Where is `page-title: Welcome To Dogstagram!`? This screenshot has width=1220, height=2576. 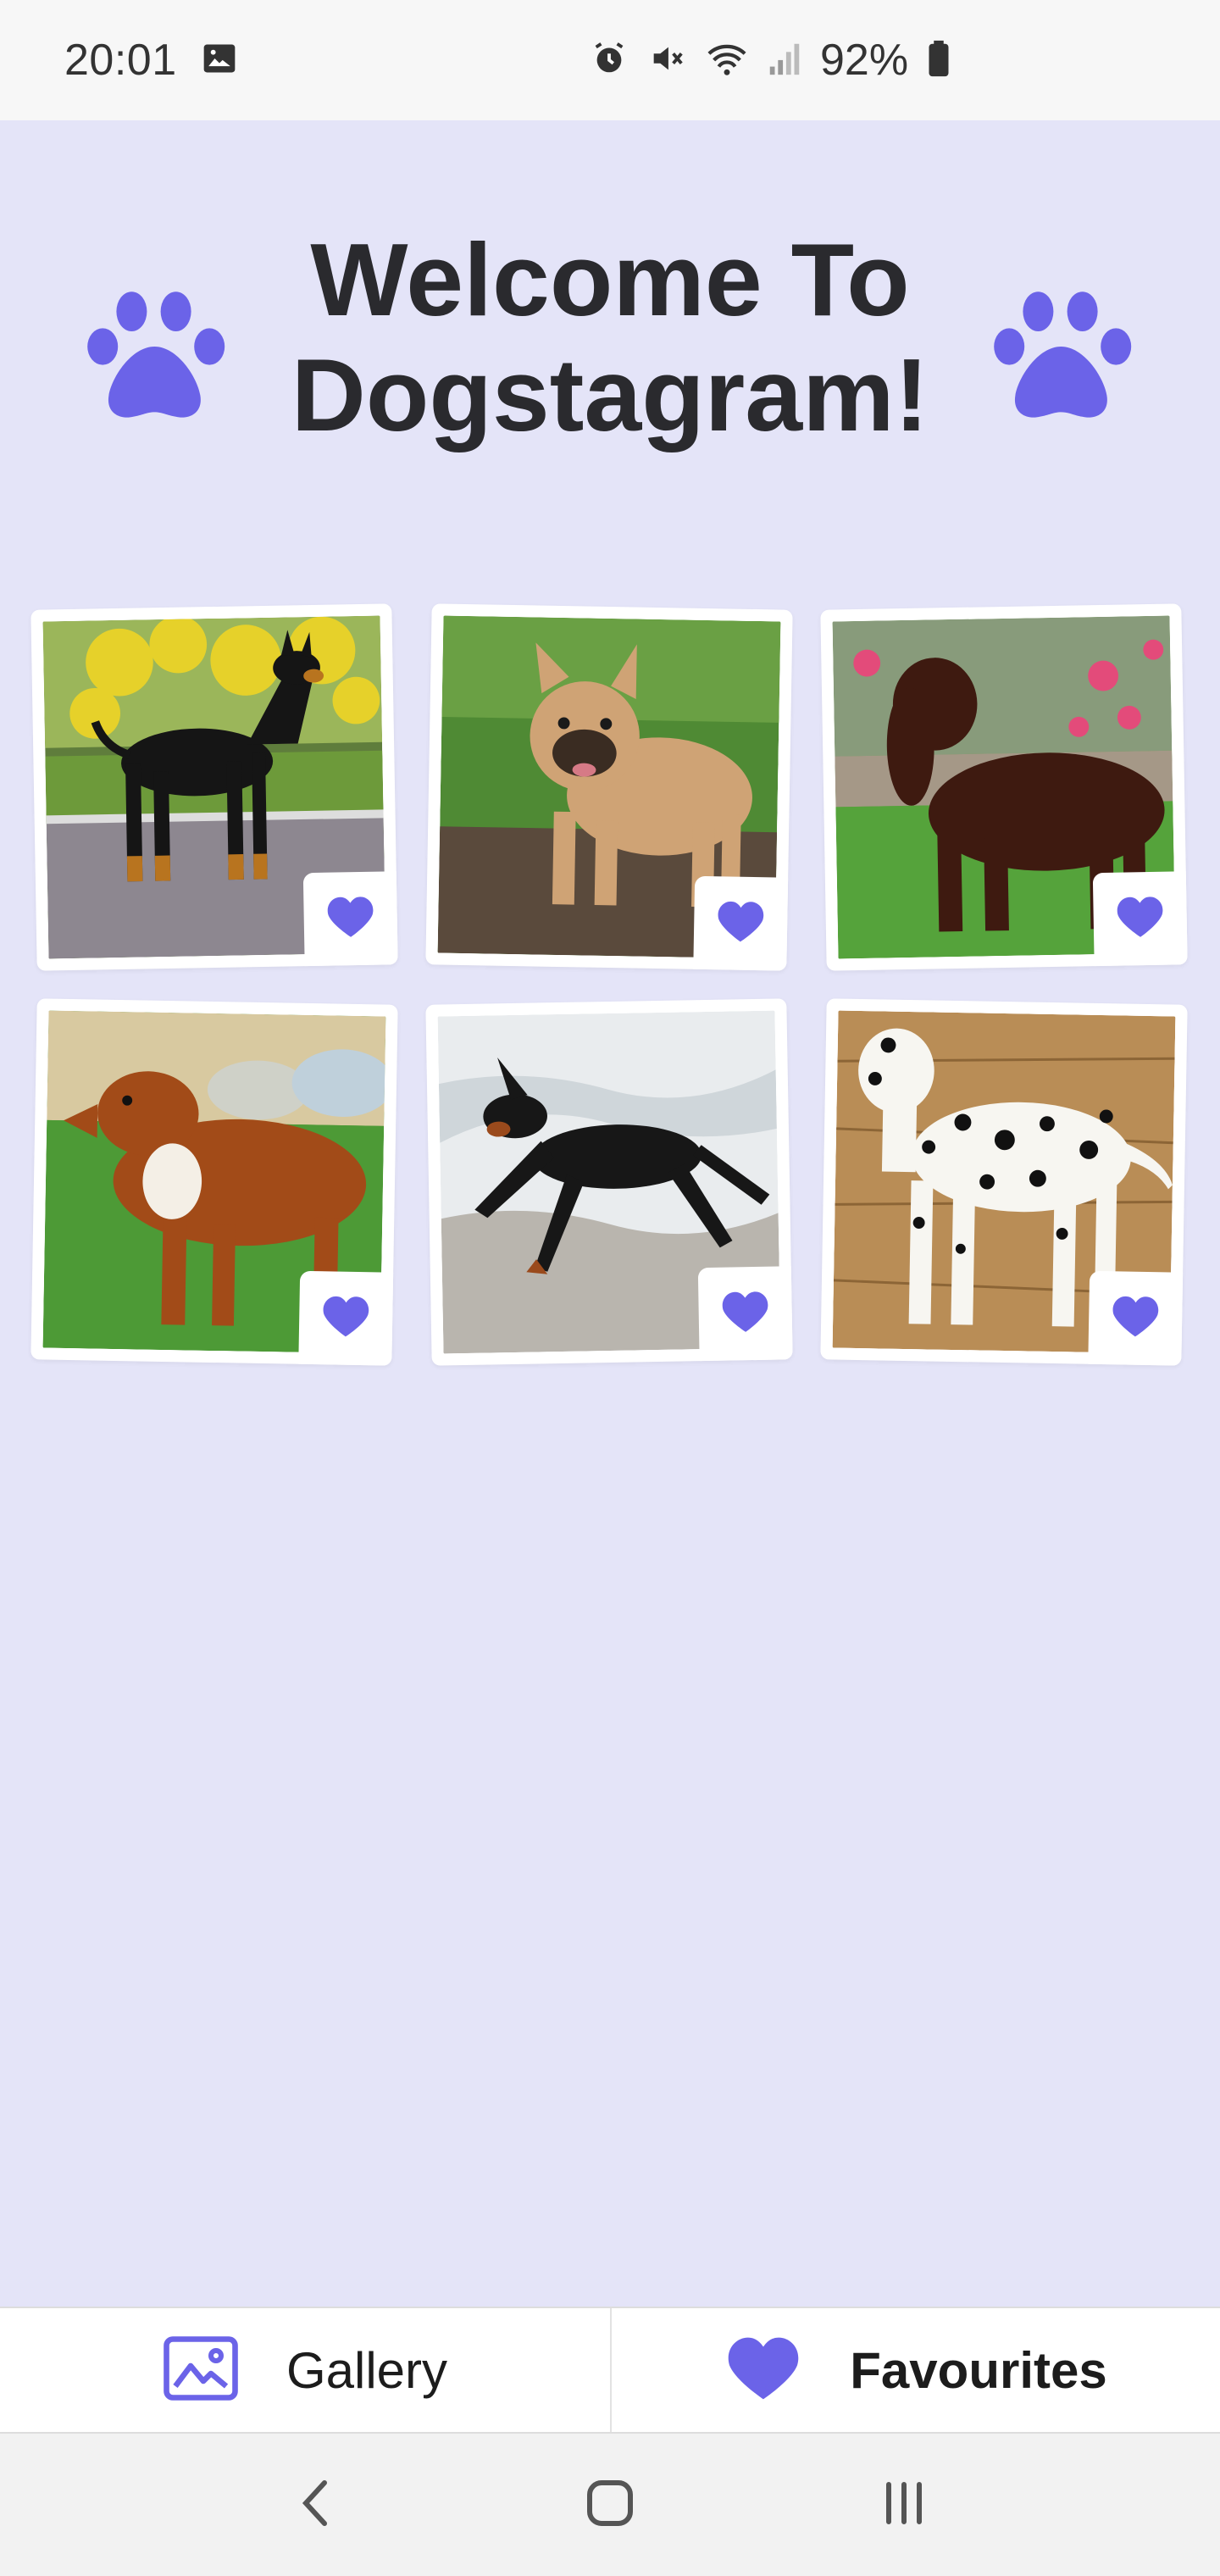
page-title: Welcome To Dogstagram! is located at coordinates (610, 337).